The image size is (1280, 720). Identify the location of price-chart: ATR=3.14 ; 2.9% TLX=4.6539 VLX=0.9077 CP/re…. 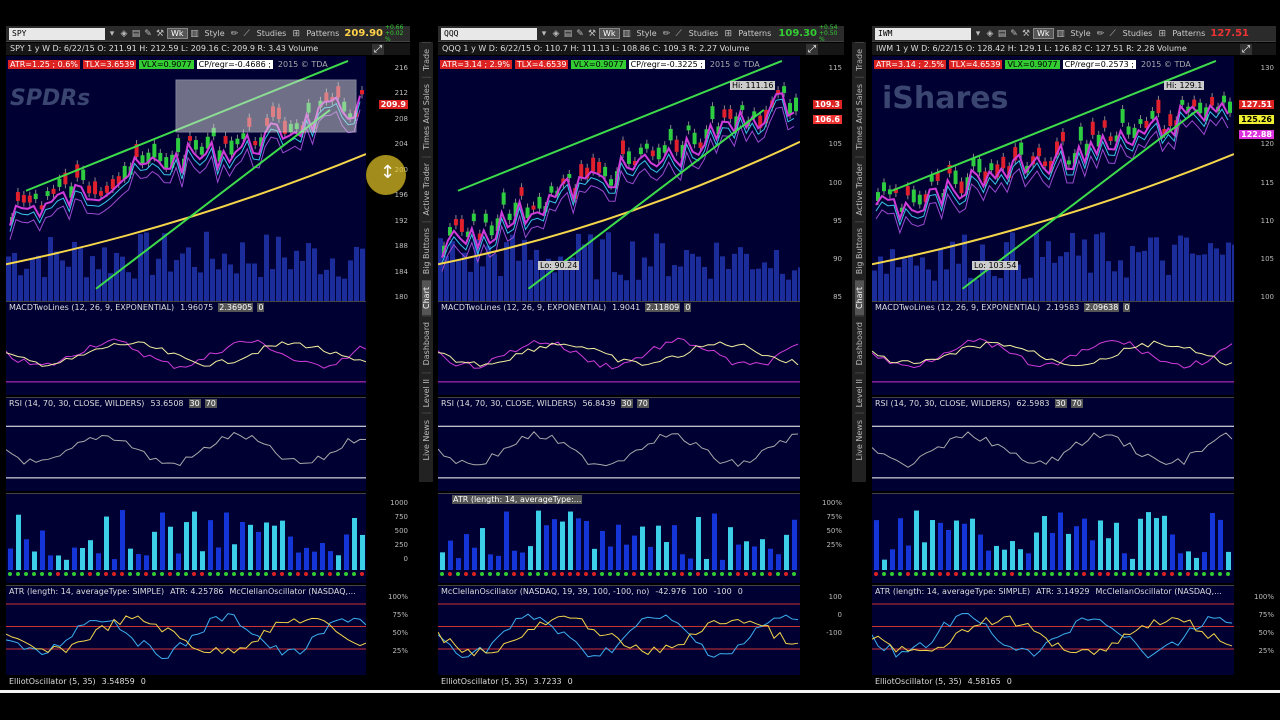
(619, 178).